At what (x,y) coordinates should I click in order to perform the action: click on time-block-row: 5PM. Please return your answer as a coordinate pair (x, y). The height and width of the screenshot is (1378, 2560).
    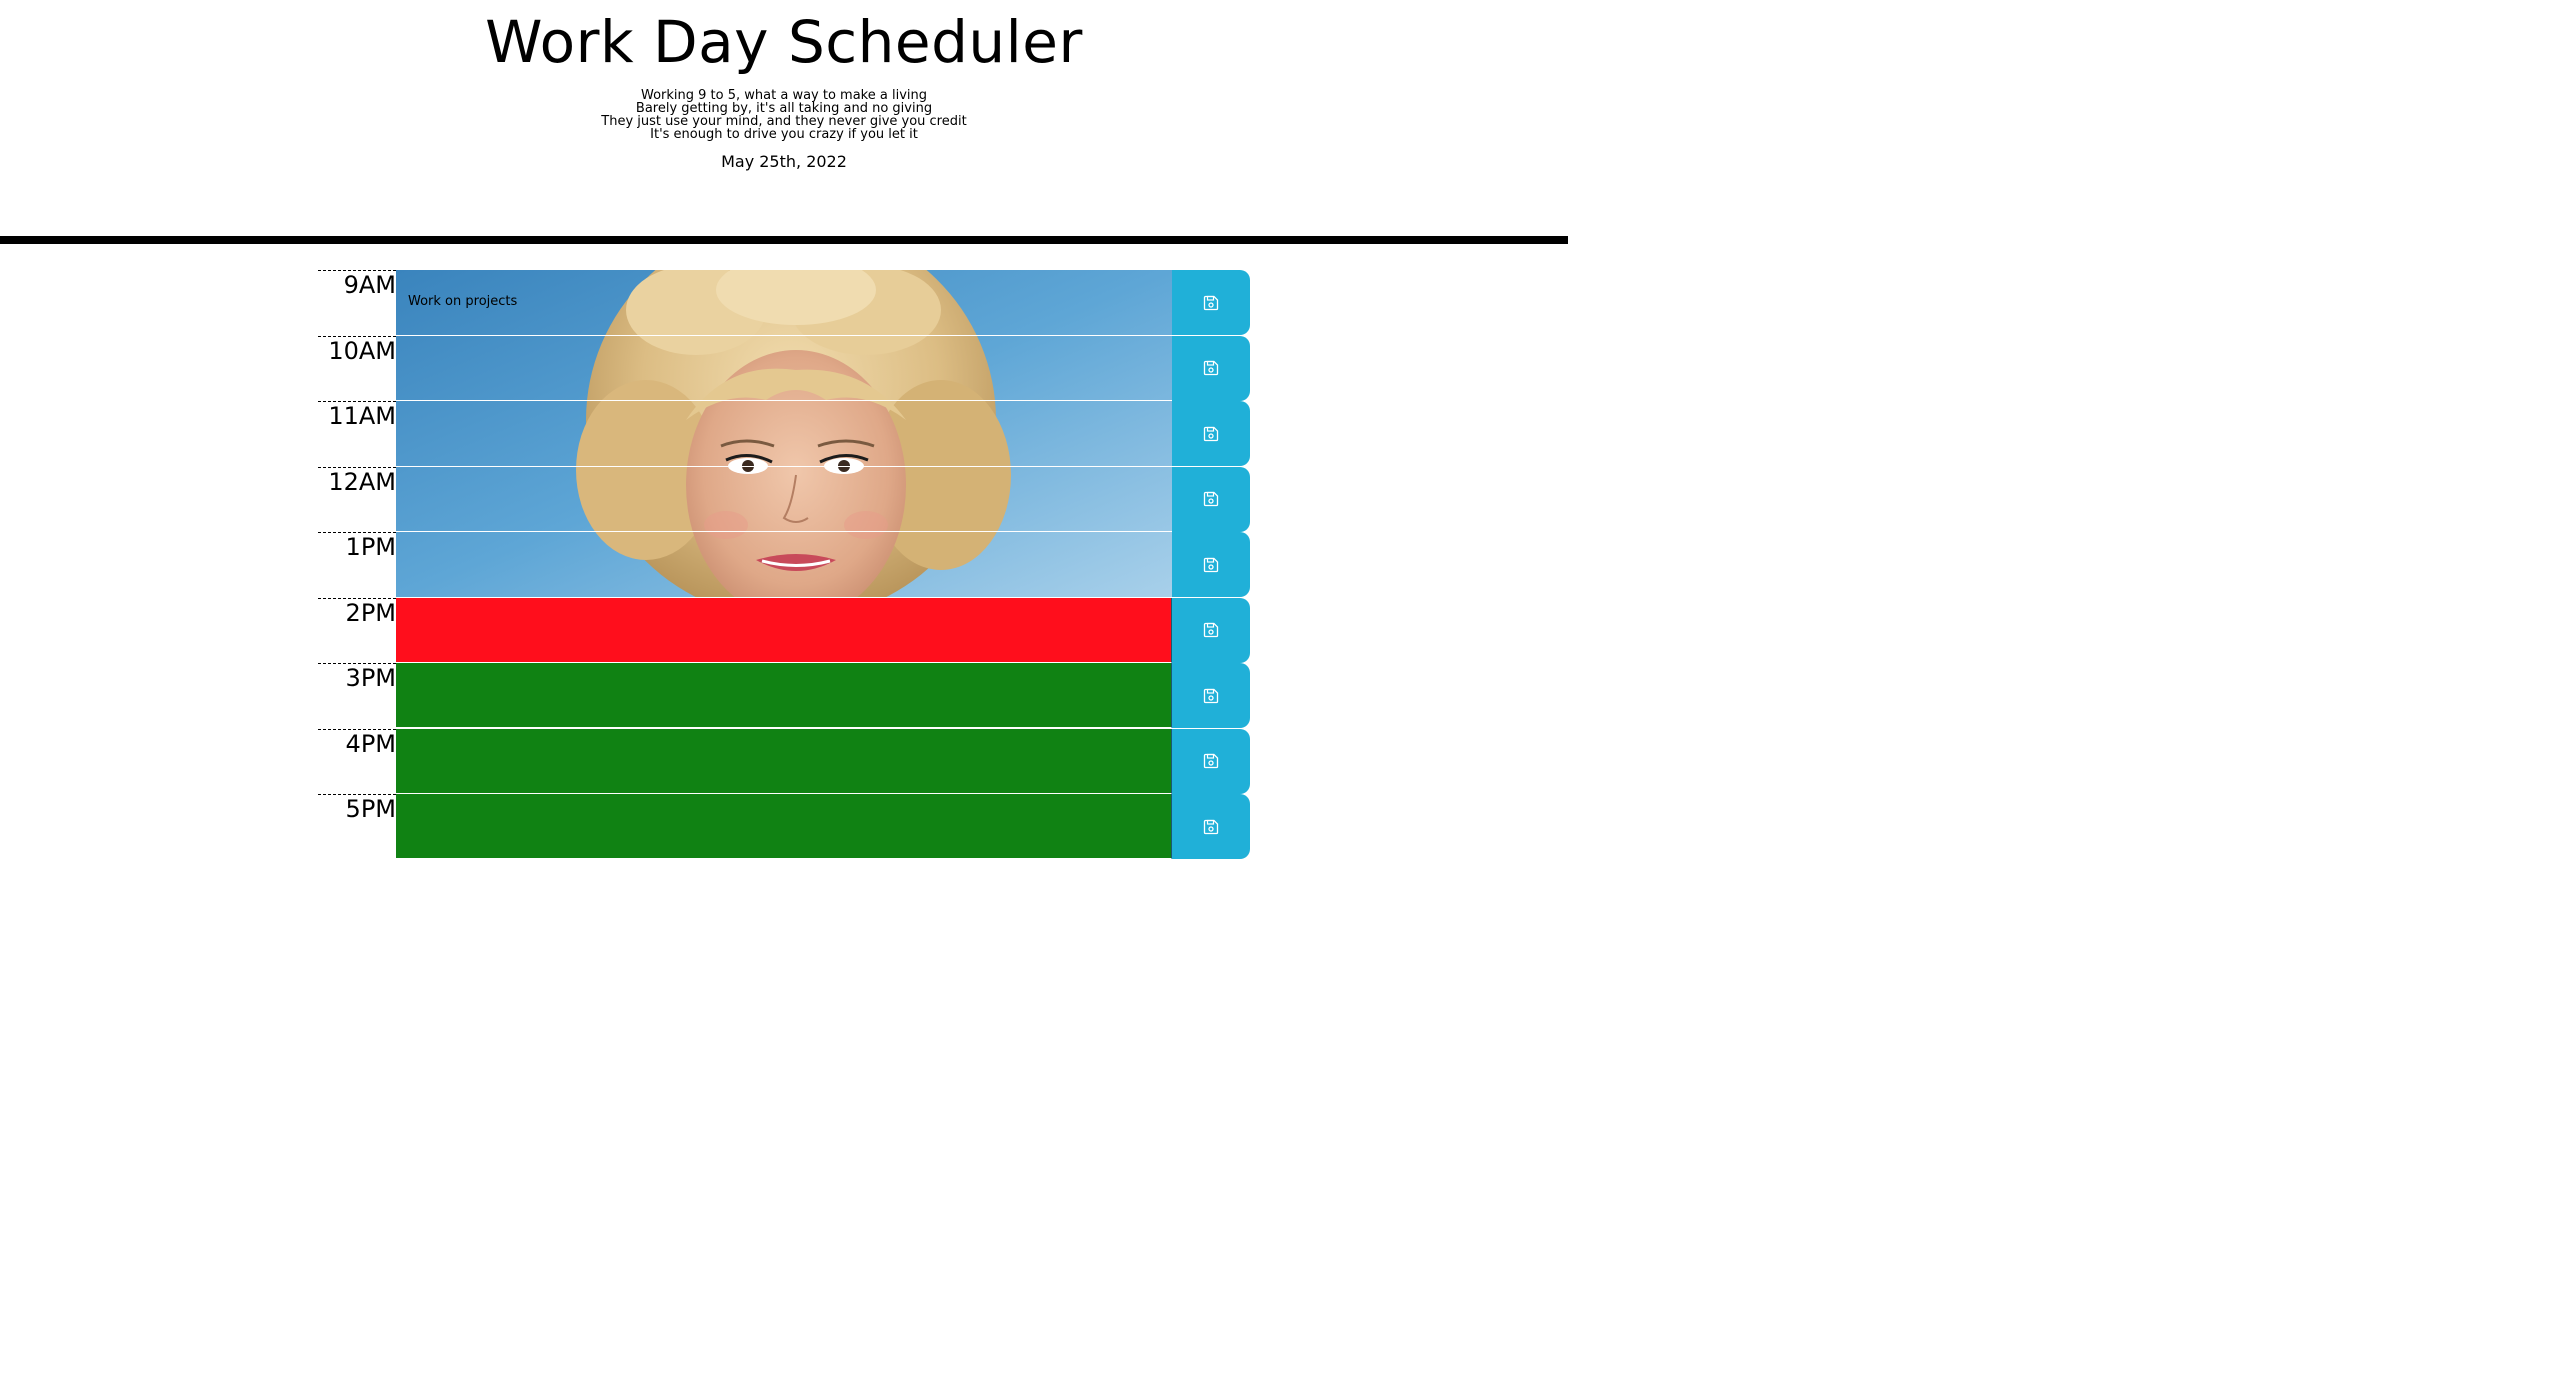
    Looking at the image, I should click on (784, 826).